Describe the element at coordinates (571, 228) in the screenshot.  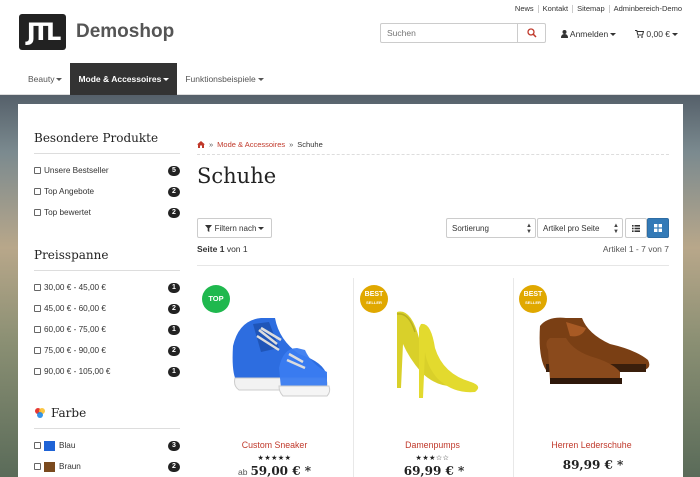
I see `per-page-select-value: Artikel pro Seite` at that location.